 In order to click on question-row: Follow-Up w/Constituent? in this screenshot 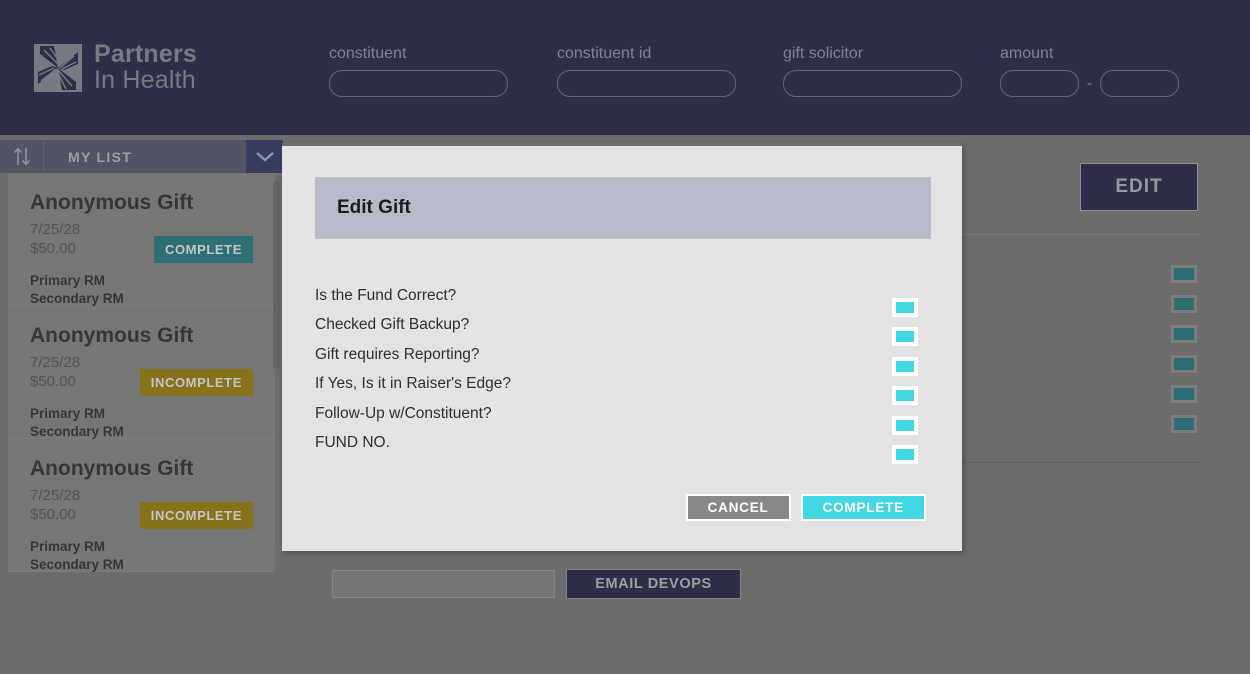, I will do `click(623, 419)`.